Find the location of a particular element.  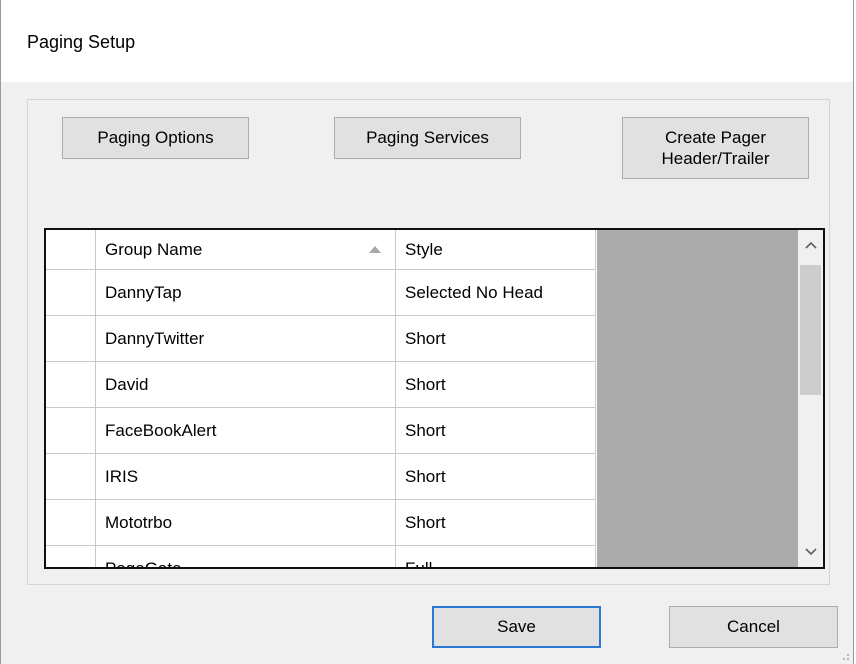

table-row: FaceBookAlert Short is located at coordinates (321, 431).